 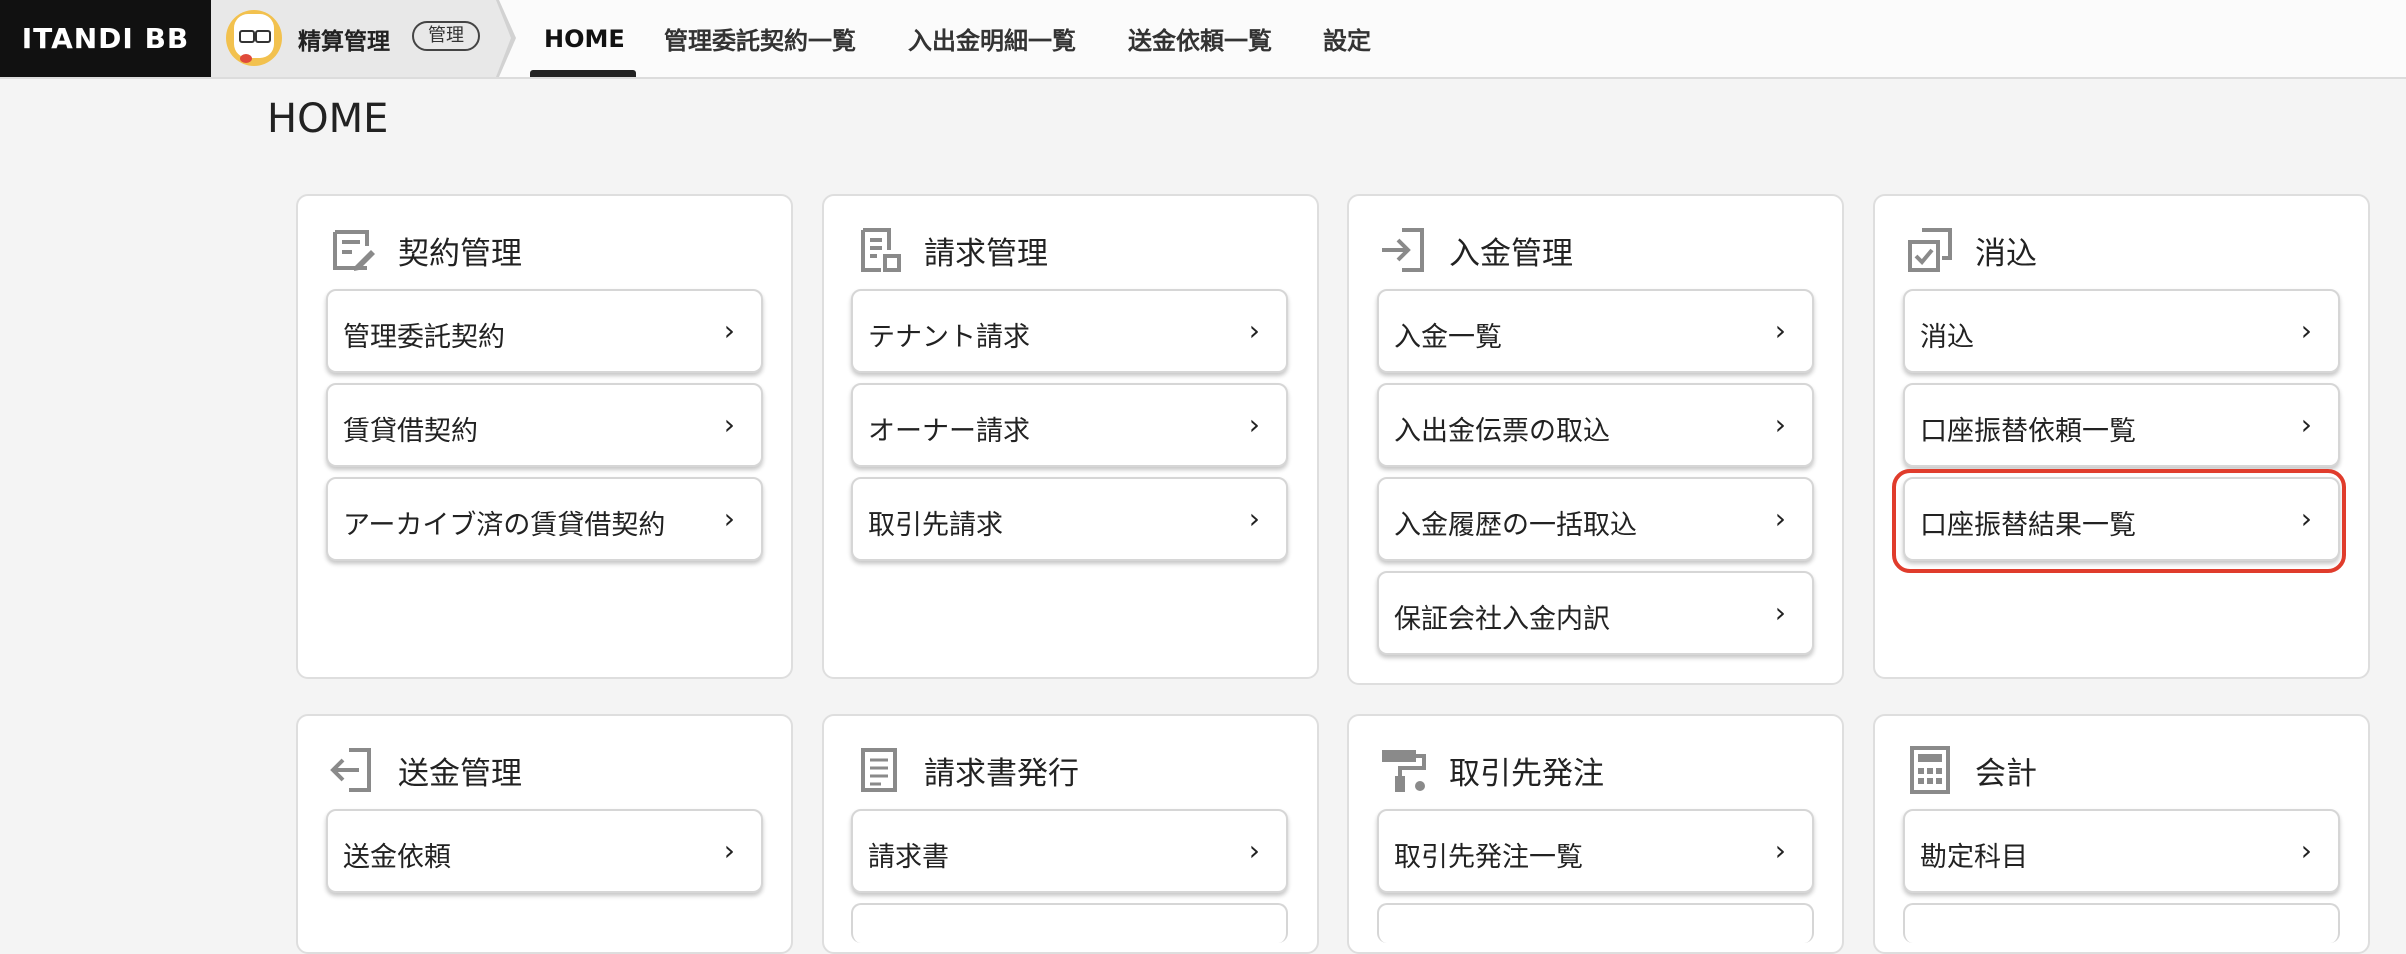 I want to click on menu-item-label: 保証会社入金内訳, so click(x=1502, y=619).